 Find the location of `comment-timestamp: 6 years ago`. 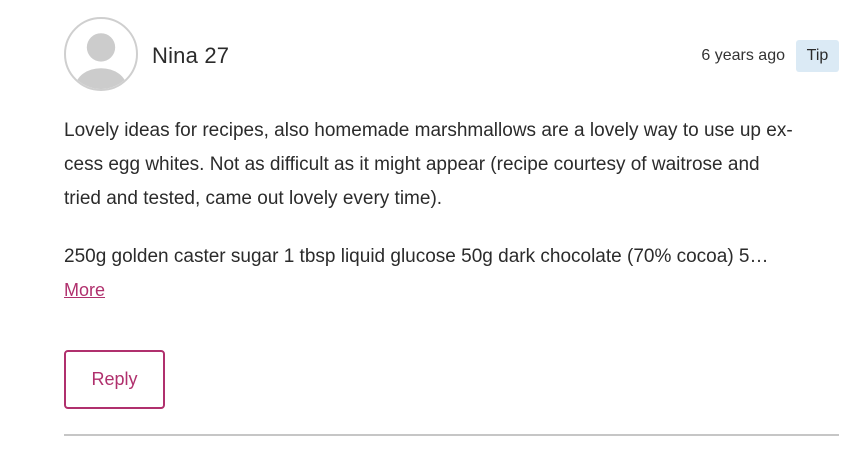

comment-timestamp: 6 years ago is located at coordinates (743, 55).